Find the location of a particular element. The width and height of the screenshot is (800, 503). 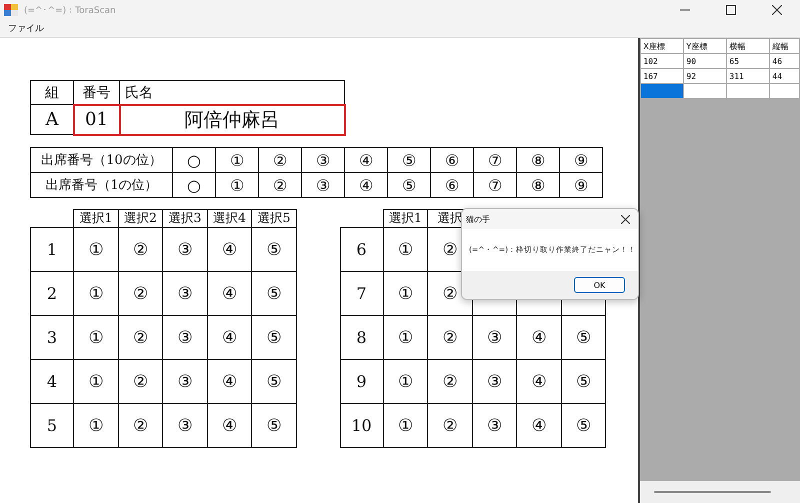

row-number: 10 is located at coordinates (361, 425).